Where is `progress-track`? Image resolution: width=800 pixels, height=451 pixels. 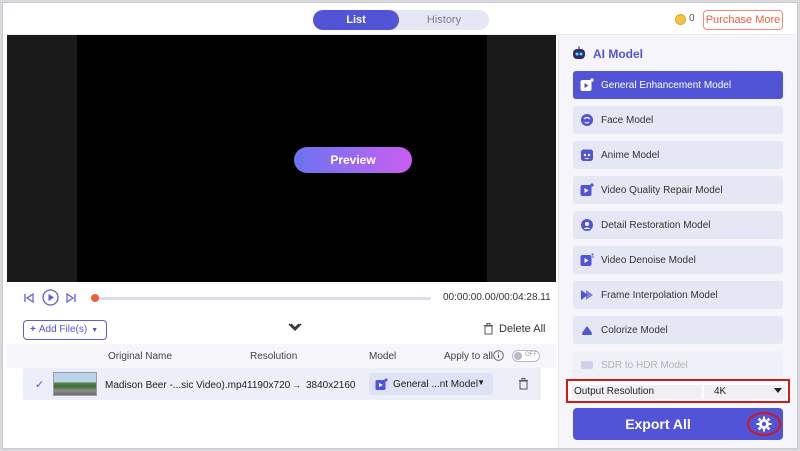
progress-track is located at coordinates (263, 298).